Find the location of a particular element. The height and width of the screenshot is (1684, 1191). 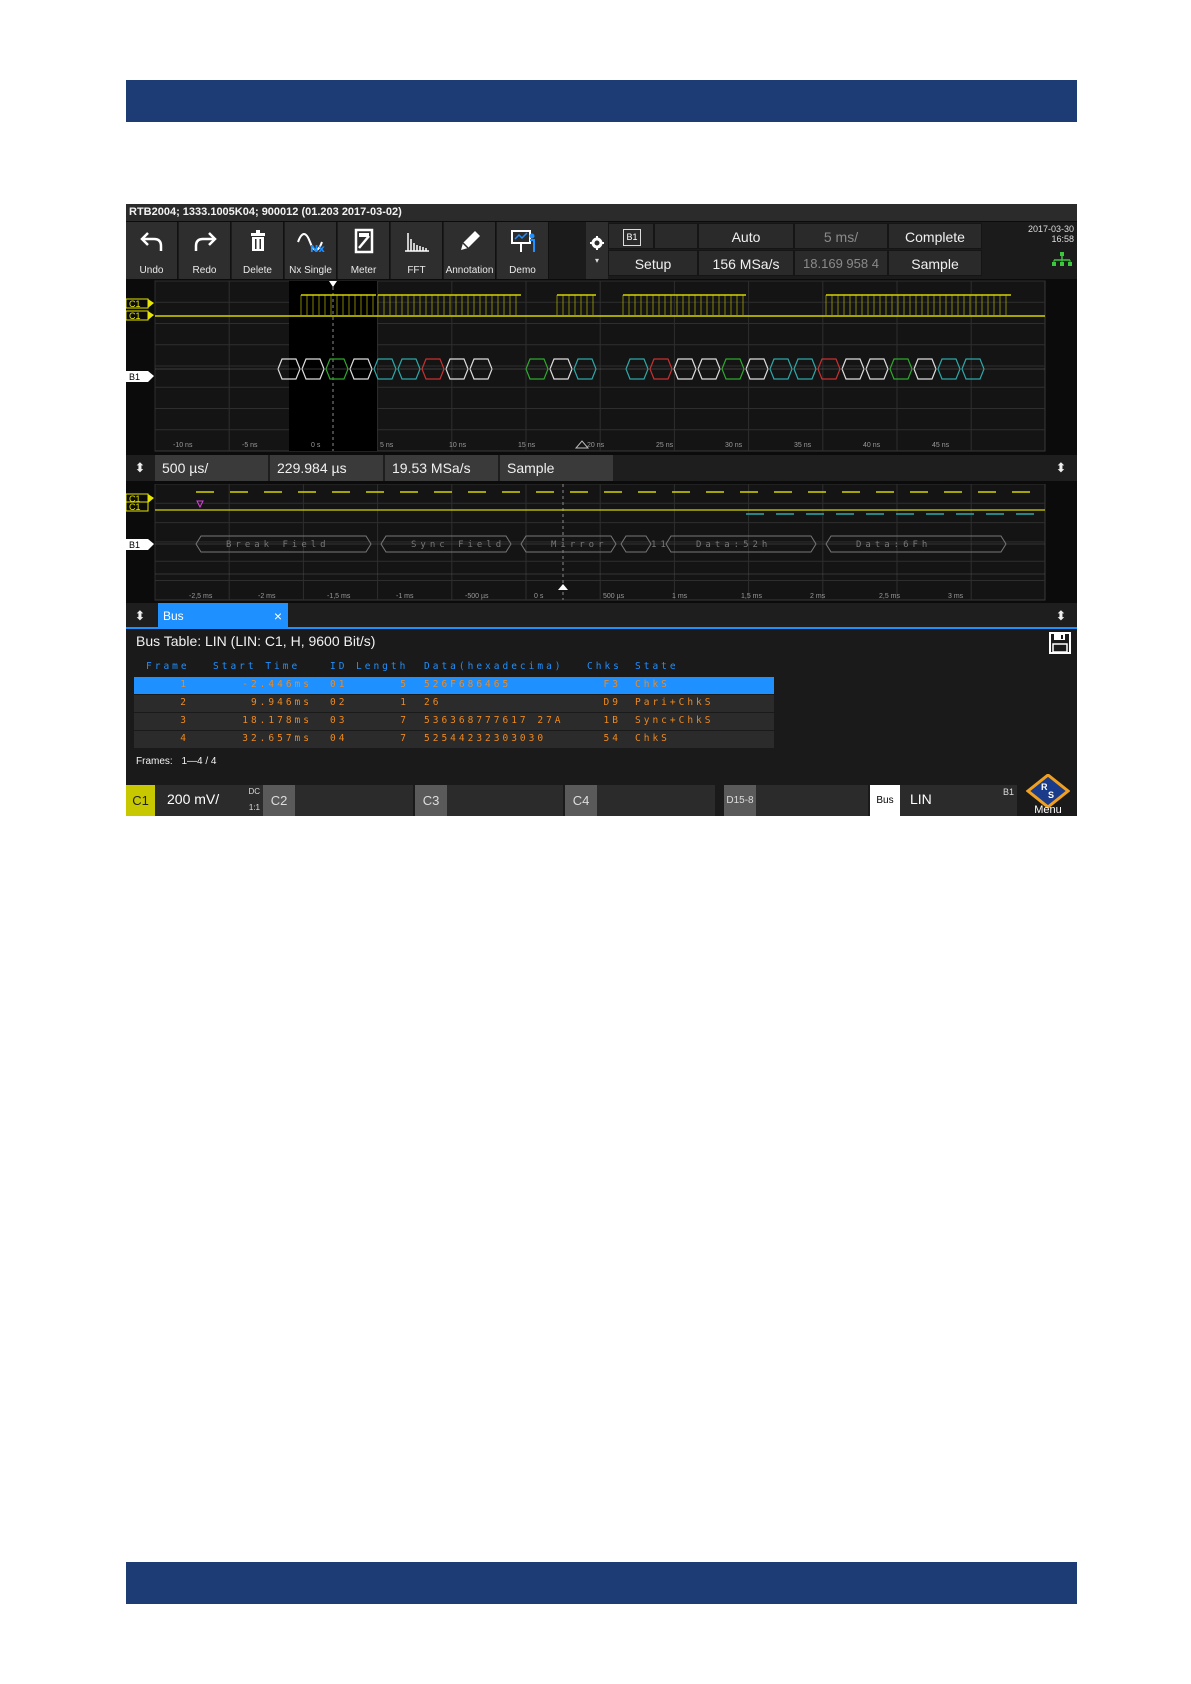

cell-chks: 54 is located at coordinates (612, 738).